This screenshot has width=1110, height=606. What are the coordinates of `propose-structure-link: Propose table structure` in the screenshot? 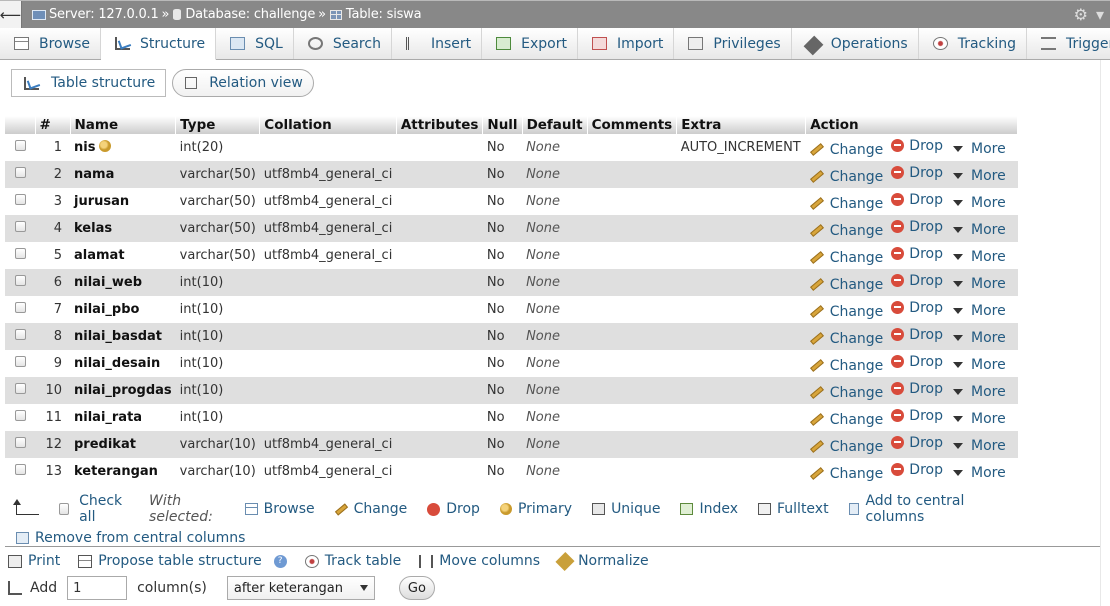 It's located at (170, 561).